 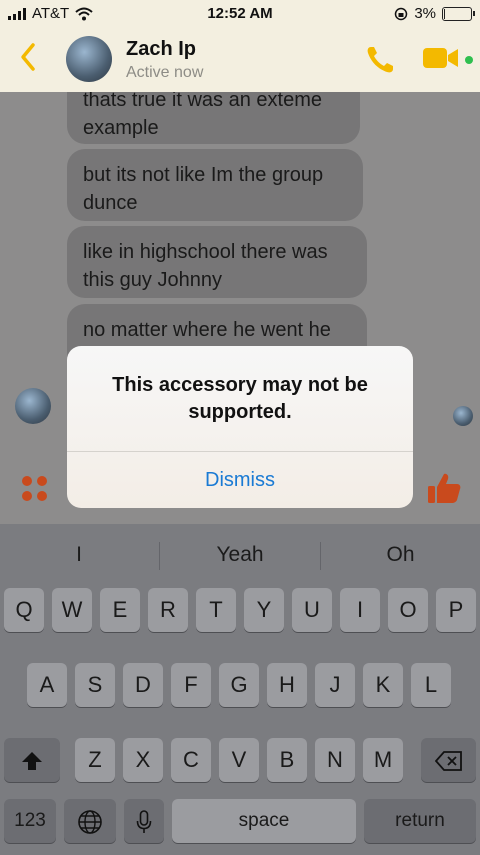 What do you see at coordinates (383, 685) in the screenshot?
I see `key-k: K` at bounding box center [383, 685].